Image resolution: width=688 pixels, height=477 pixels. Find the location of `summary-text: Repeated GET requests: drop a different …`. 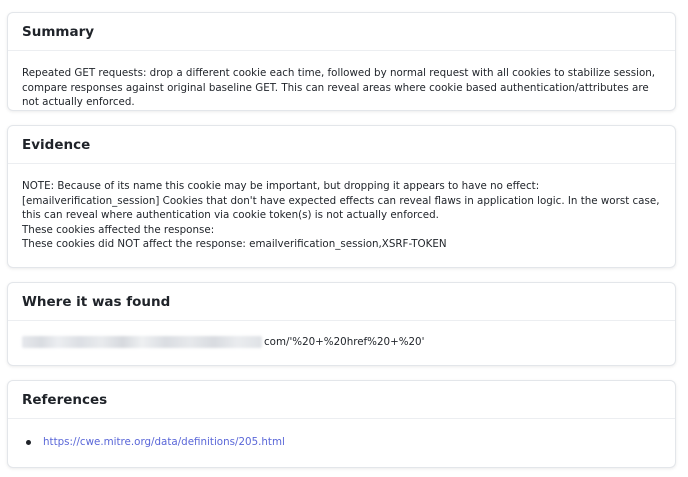

summary-text: Repeated GET requests: drop a different … is located at coordinates (339, 88).